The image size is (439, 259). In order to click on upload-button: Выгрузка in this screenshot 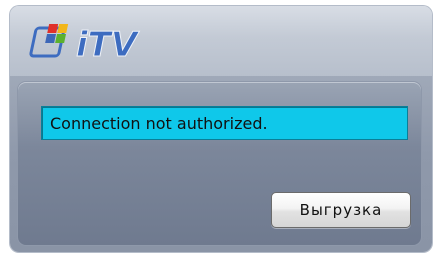, I will do `click(341, 210)`.